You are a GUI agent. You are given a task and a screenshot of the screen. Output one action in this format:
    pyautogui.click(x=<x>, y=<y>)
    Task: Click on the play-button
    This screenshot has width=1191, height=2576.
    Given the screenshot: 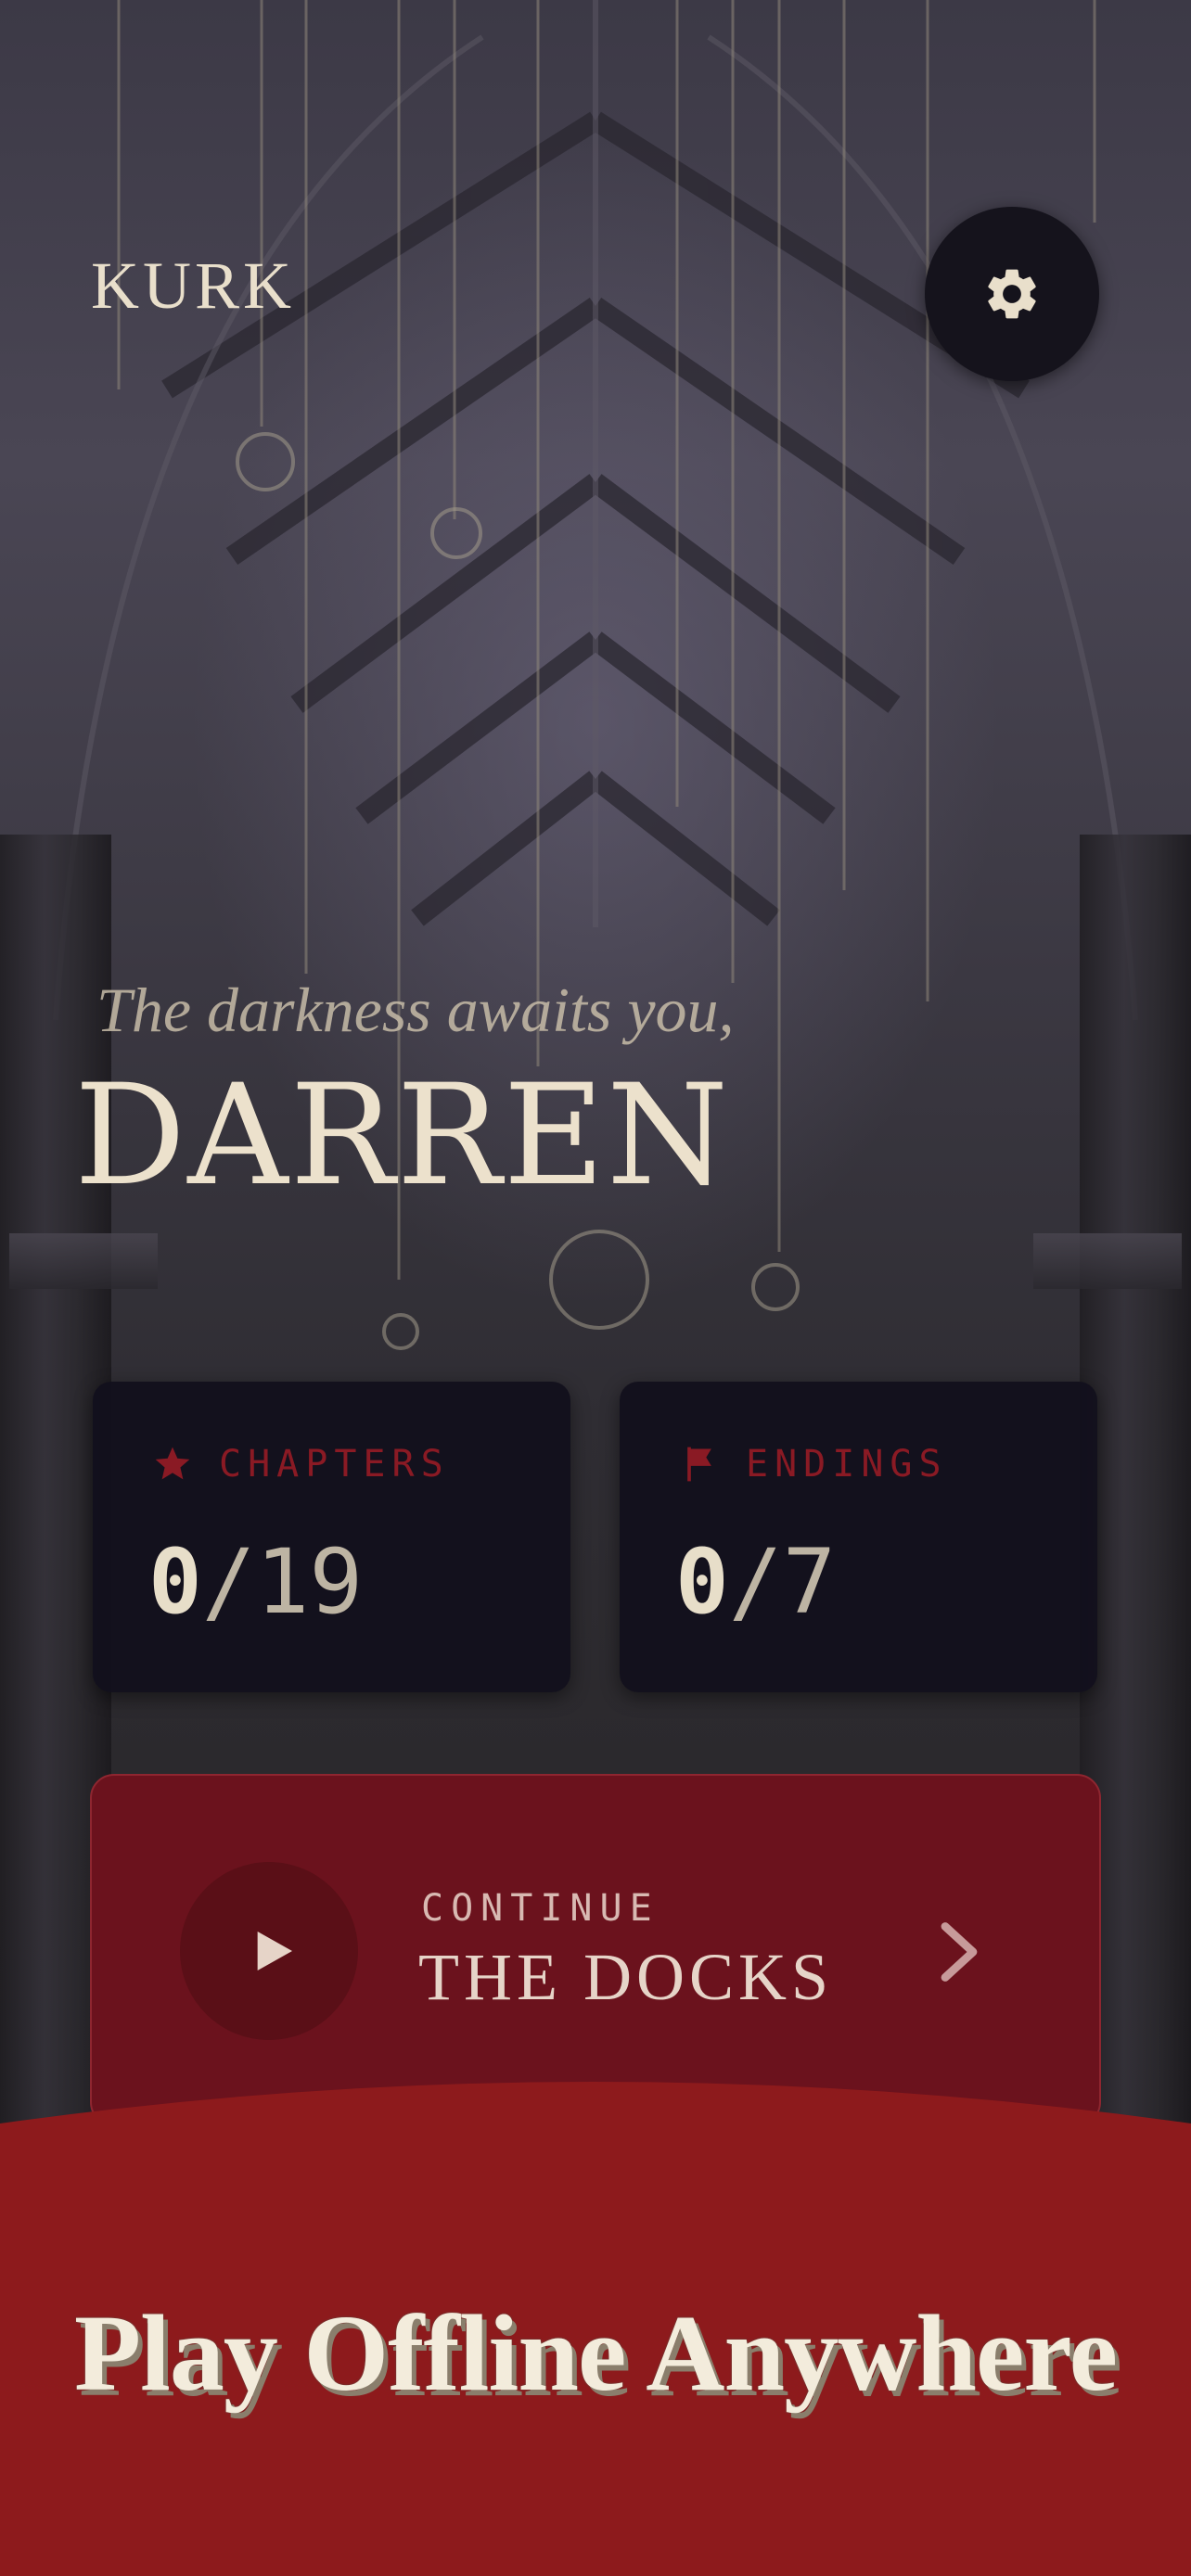 What is the action you would take?
    pyautogui.click(x=269, y=1951)
    